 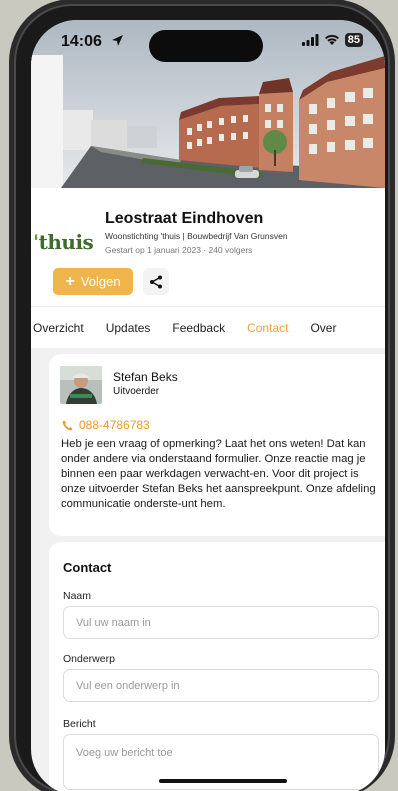 I want to click on share-icon, so click(x=156, y=281).